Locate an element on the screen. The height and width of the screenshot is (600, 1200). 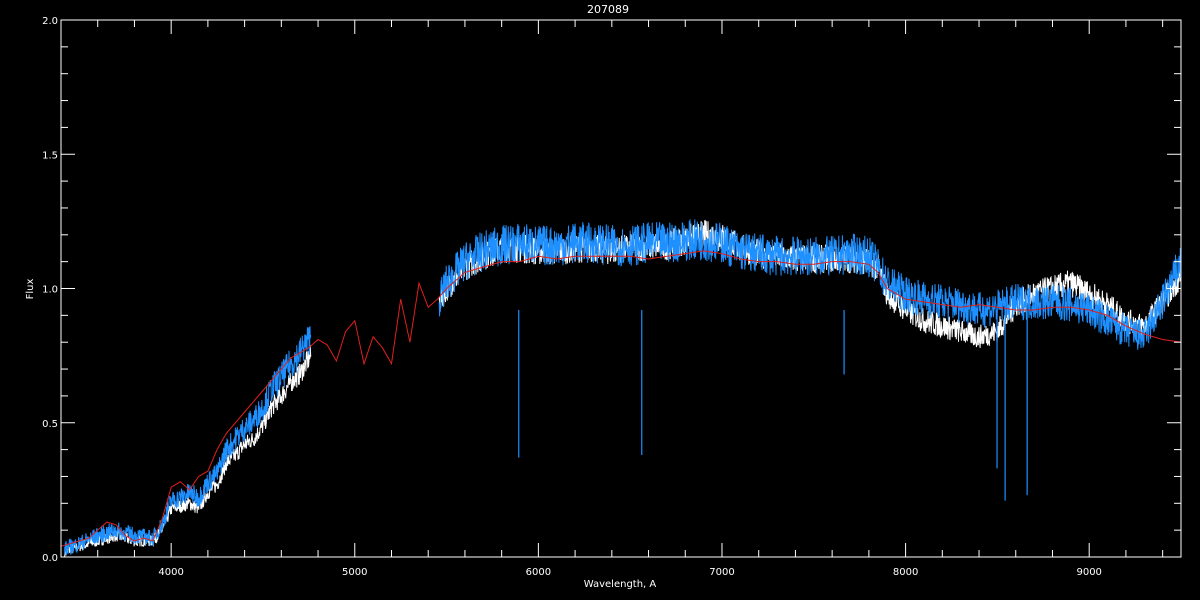
y-tick-label: 1.0 is located at coordinates (50, 290).